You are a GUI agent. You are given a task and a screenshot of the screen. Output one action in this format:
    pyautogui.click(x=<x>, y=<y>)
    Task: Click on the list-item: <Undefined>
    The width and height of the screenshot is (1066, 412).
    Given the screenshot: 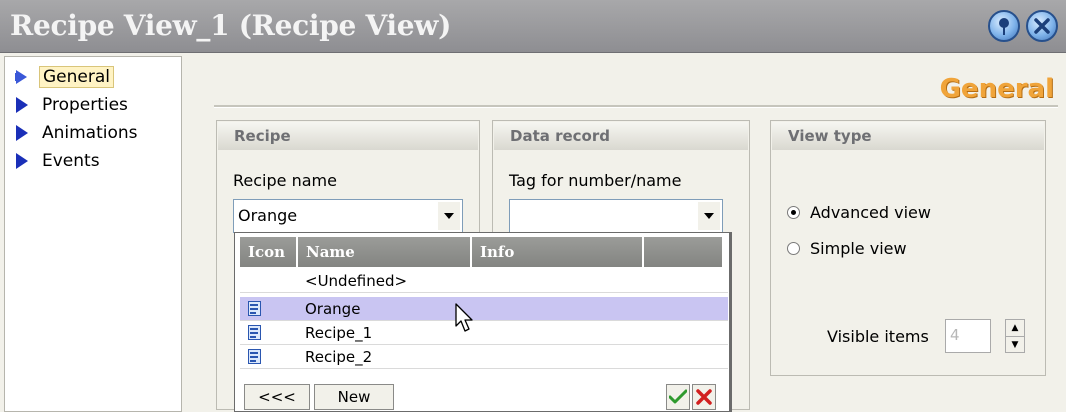 What is the action you would take?
    pyautogui.click(x=484, y=281)
    